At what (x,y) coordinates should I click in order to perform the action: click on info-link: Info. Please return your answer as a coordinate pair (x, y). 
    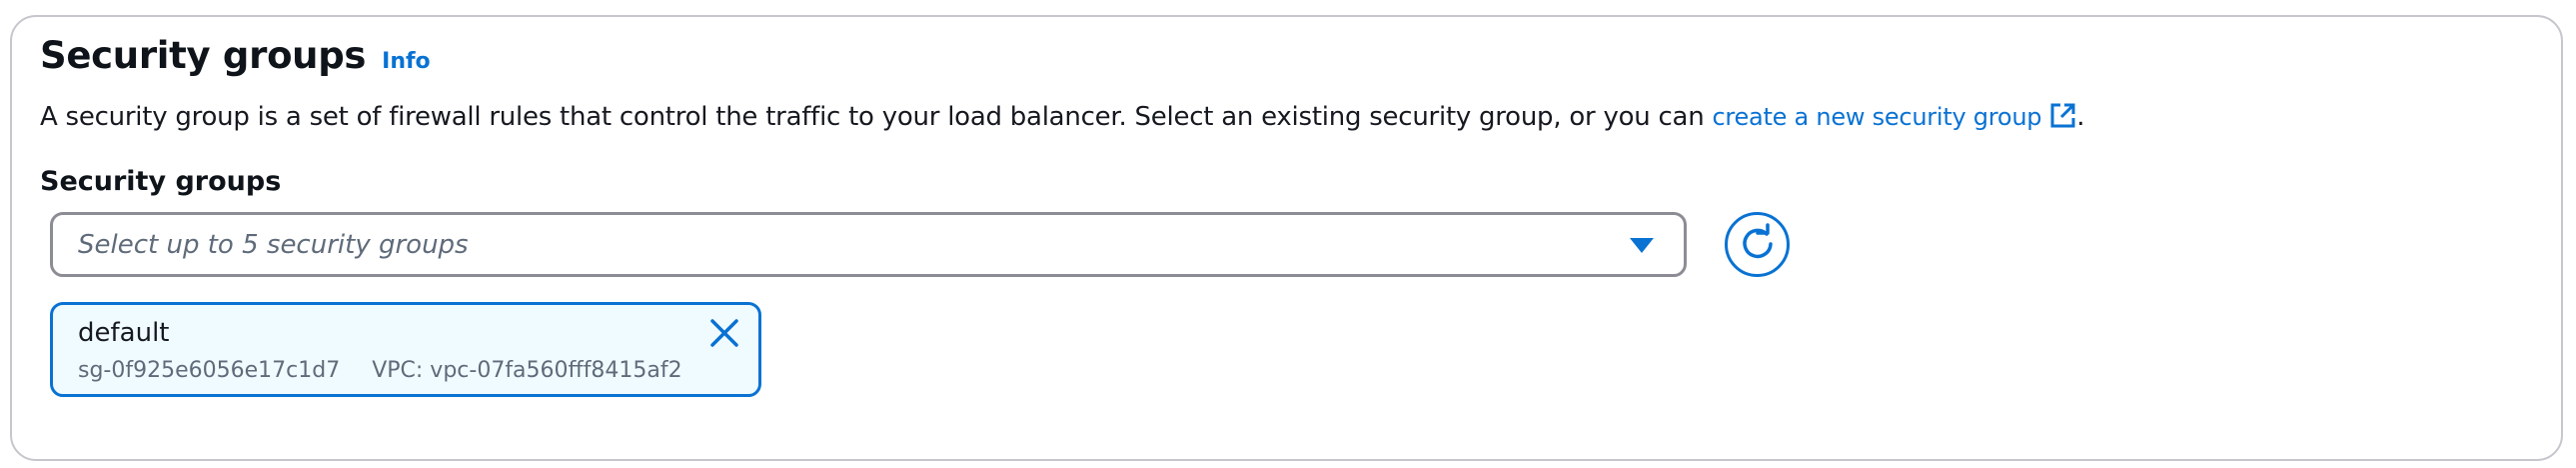
    Looking at the image, I should click on (406, 61).